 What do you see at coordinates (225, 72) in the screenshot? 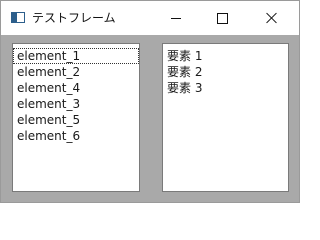
I see `list-item: 要素 2` at bounding box center [225, 72].